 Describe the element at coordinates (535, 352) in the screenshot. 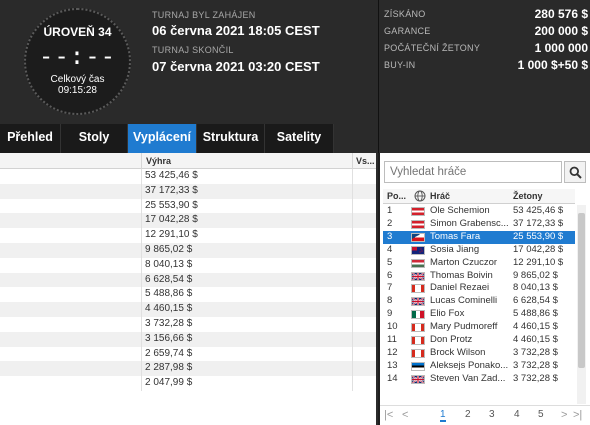

I see `player-chips: 3 732,28 $` at that location.